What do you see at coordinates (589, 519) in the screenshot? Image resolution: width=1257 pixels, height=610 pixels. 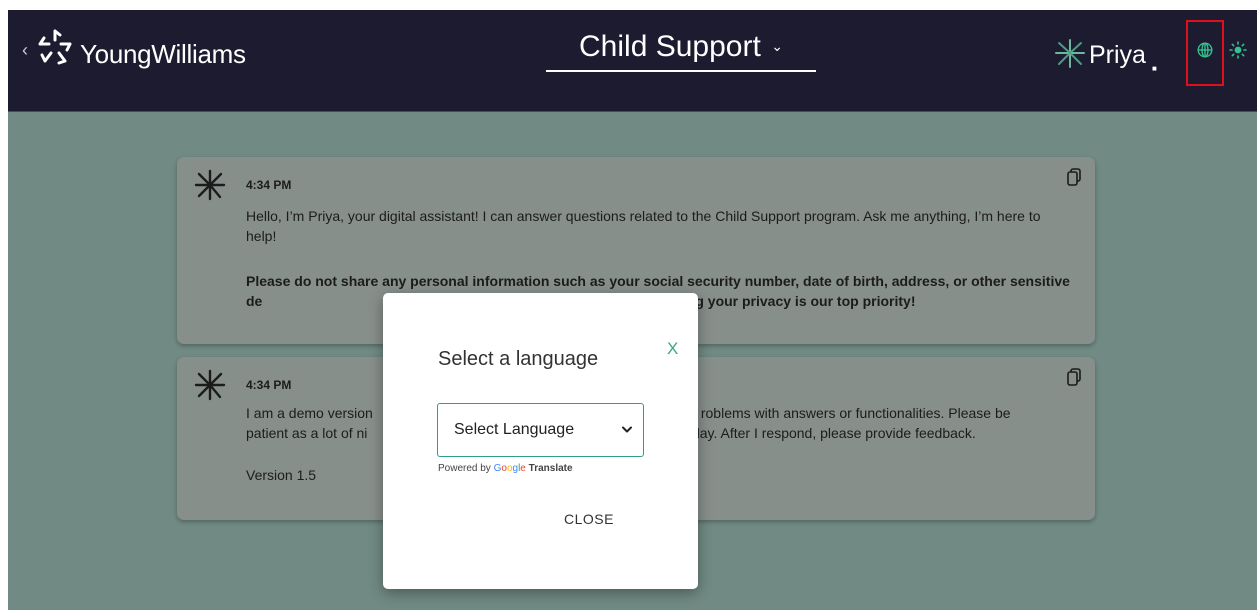 I see `close-button: CLOSE` at bounding box center [589, 519].